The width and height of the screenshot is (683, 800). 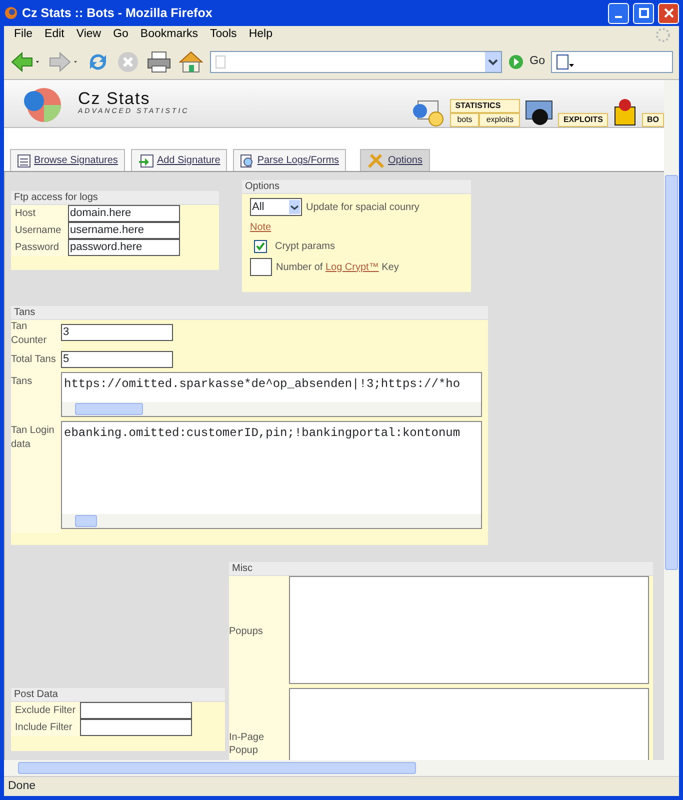 I want to click on menu-item: Bookmarks, so click(x=169, y=35).